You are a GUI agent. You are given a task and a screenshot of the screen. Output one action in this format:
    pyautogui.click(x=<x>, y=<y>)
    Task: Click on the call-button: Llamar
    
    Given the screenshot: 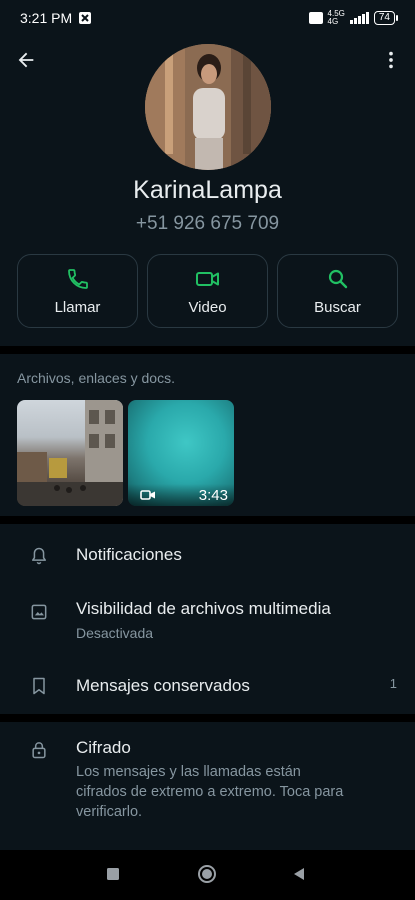 What is the action you would take?
    pyautogui.click(x=77, y=291)
    